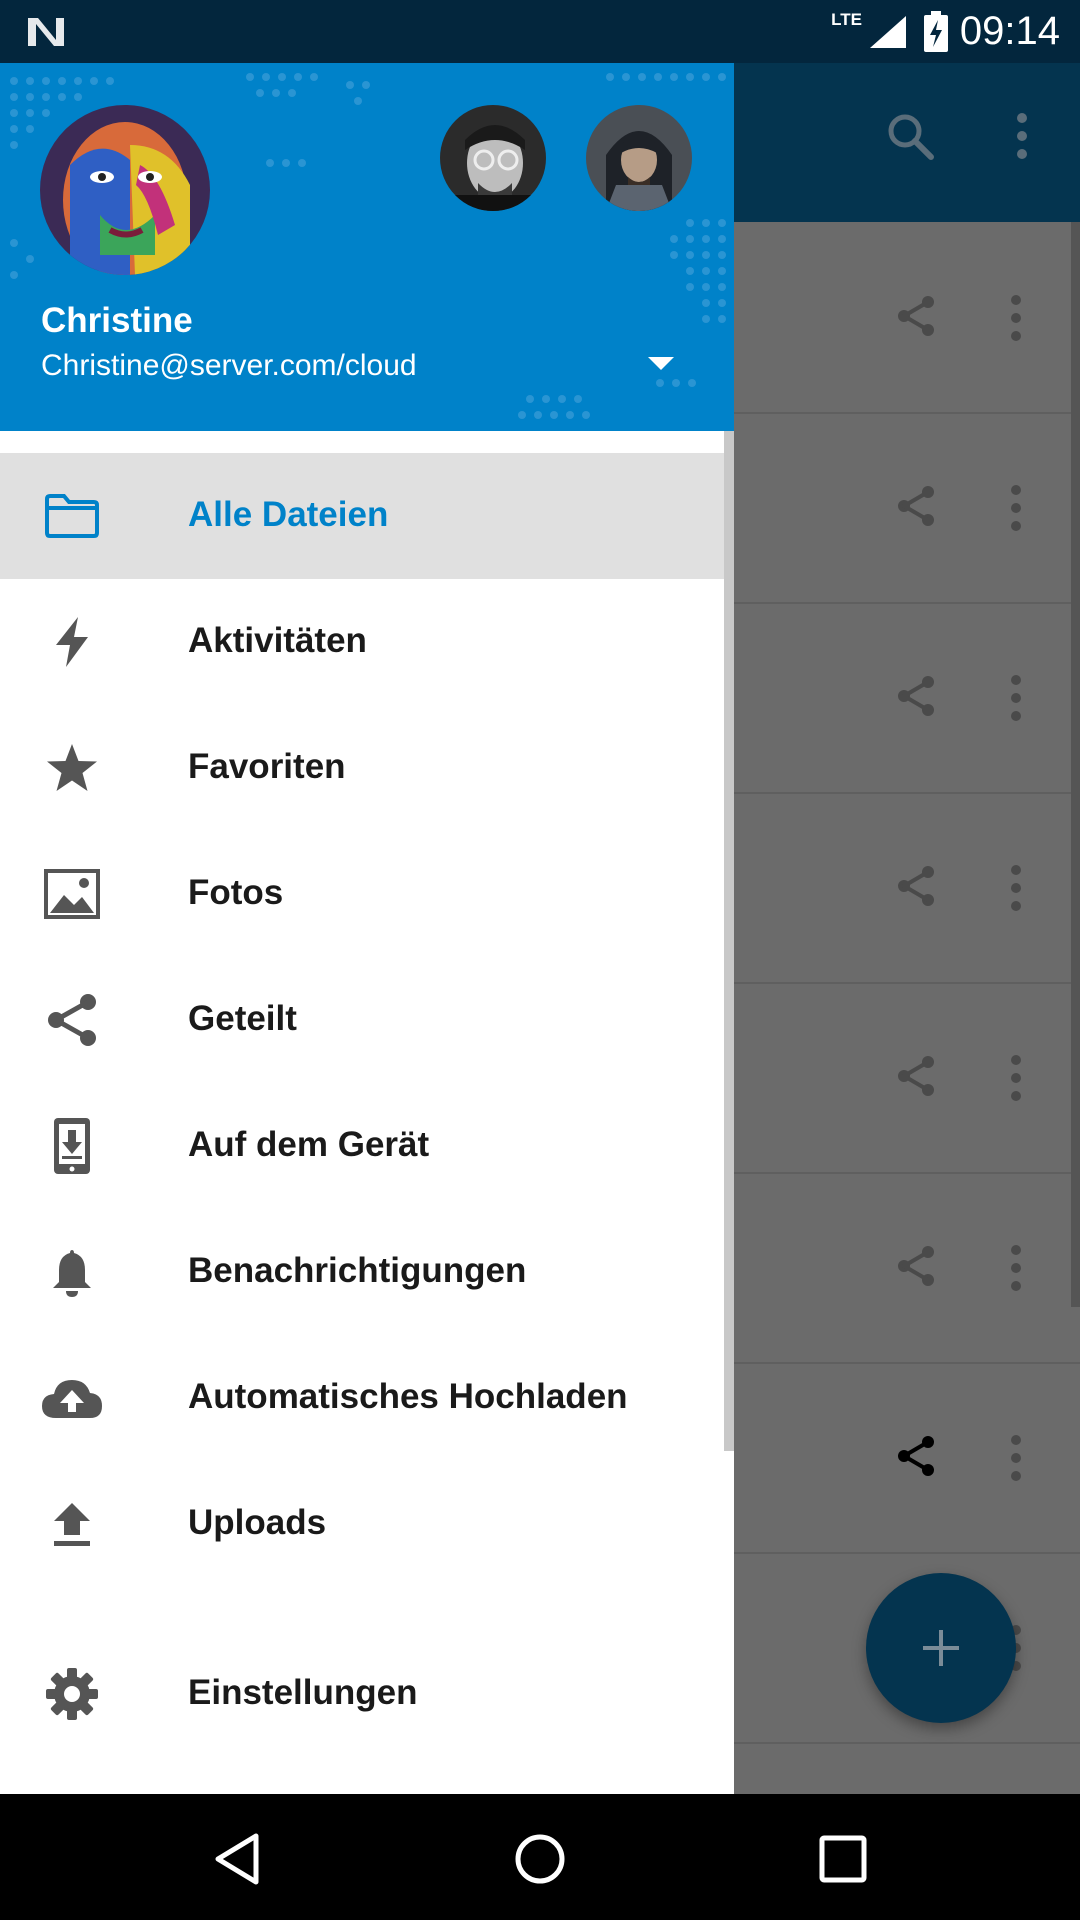  What do you see at coordinates (72, 1694) in the screenshot?
I see `gear-icon` at bounding box center [72, 1694].